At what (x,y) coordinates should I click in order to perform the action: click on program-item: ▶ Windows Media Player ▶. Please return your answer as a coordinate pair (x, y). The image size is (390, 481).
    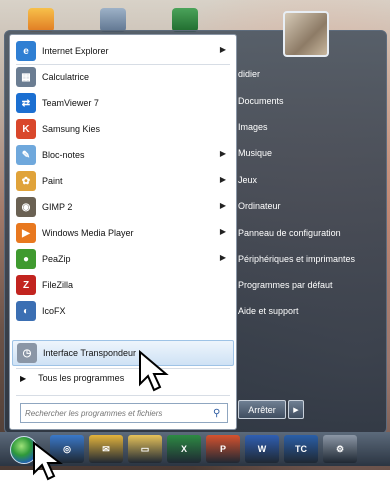
    Looking at the image, I should click on (122, 233).